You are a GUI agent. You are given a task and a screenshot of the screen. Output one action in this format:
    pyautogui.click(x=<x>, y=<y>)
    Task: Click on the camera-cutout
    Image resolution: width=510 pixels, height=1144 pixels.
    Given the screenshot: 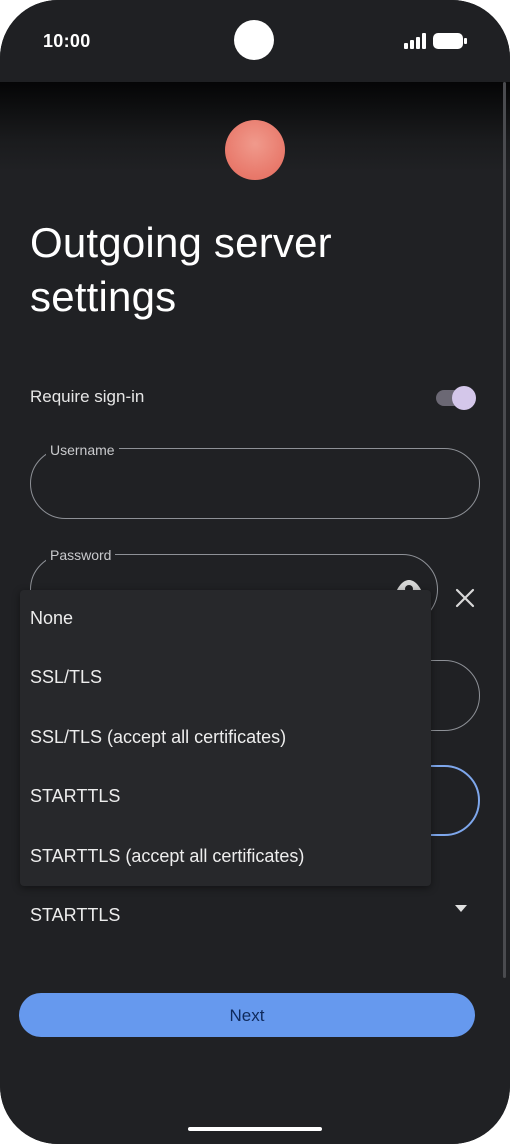 What is the action you would take?
    pyautogui.click(x=254, y=40)
    